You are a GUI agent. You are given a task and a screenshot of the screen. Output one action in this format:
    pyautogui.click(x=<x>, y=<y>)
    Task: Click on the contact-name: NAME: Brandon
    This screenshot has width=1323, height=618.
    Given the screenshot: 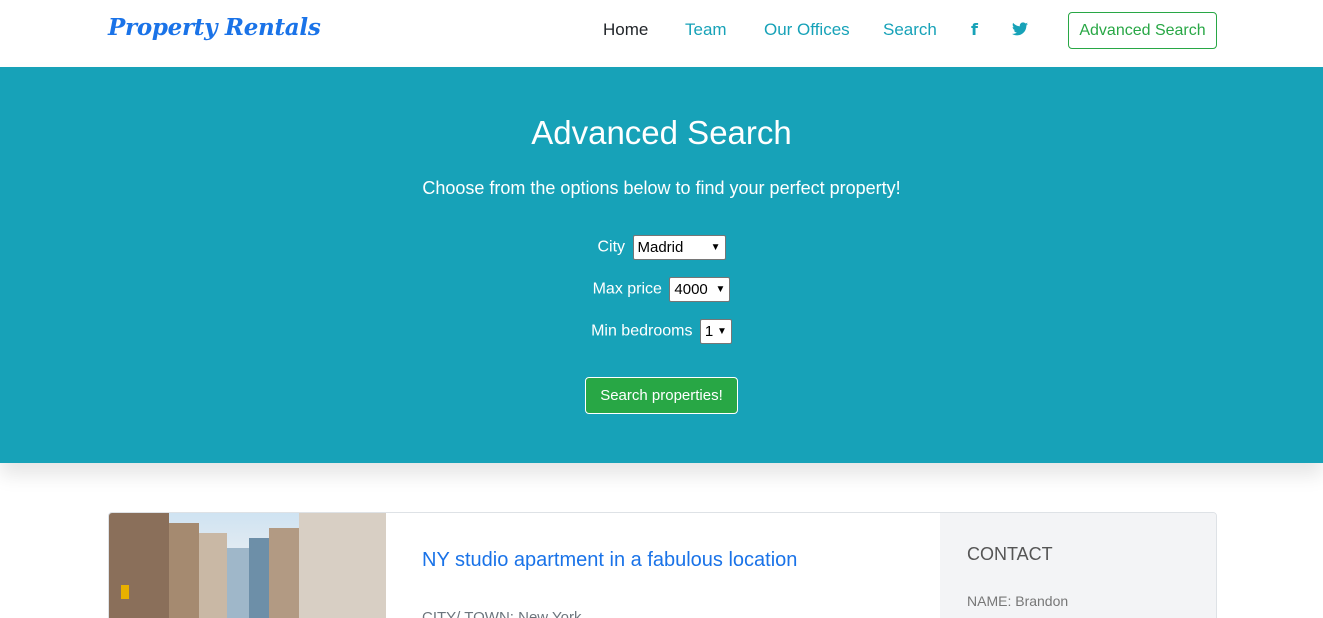 What is the action you would take?
    pyautogui.click(x=1018, y=601)
    